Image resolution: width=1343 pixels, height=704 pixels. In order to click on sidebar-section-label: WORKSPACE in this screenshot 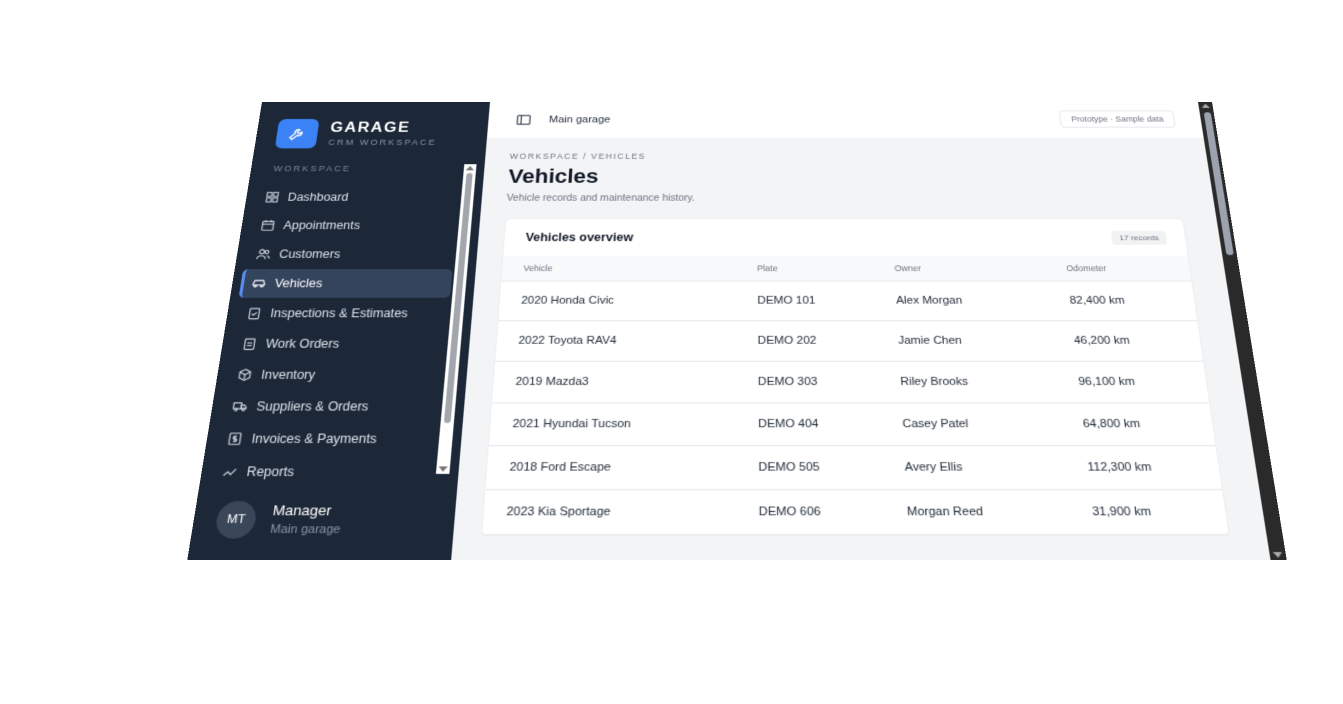, I will do `click(312, 169)`.